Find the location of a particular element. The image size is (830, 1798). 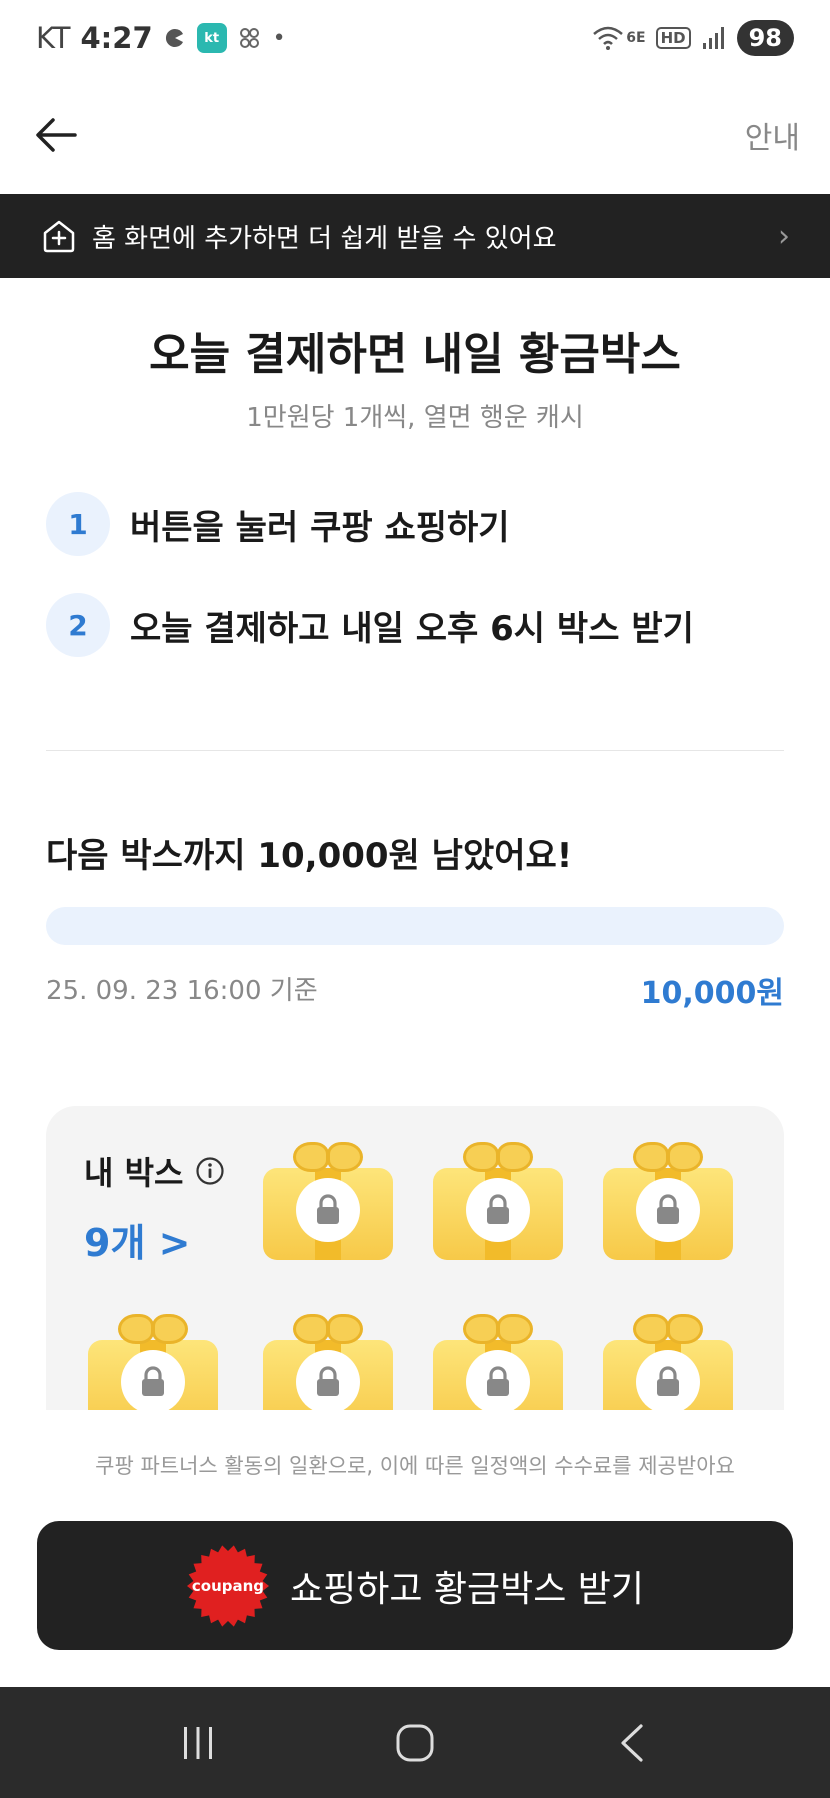

shop-and-get-box-button: coupang 쇼핑하고 황금박스 받기 is located at coordinates (415, 1585).